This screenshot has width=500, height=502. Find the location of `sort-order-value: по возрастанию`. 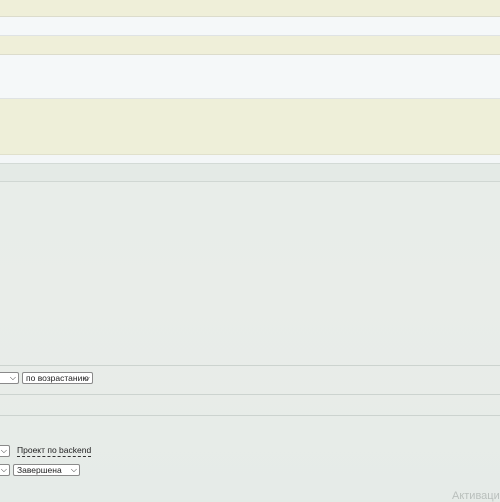

sort-order-value: по возрастанию is located at coordinates (57, 378).